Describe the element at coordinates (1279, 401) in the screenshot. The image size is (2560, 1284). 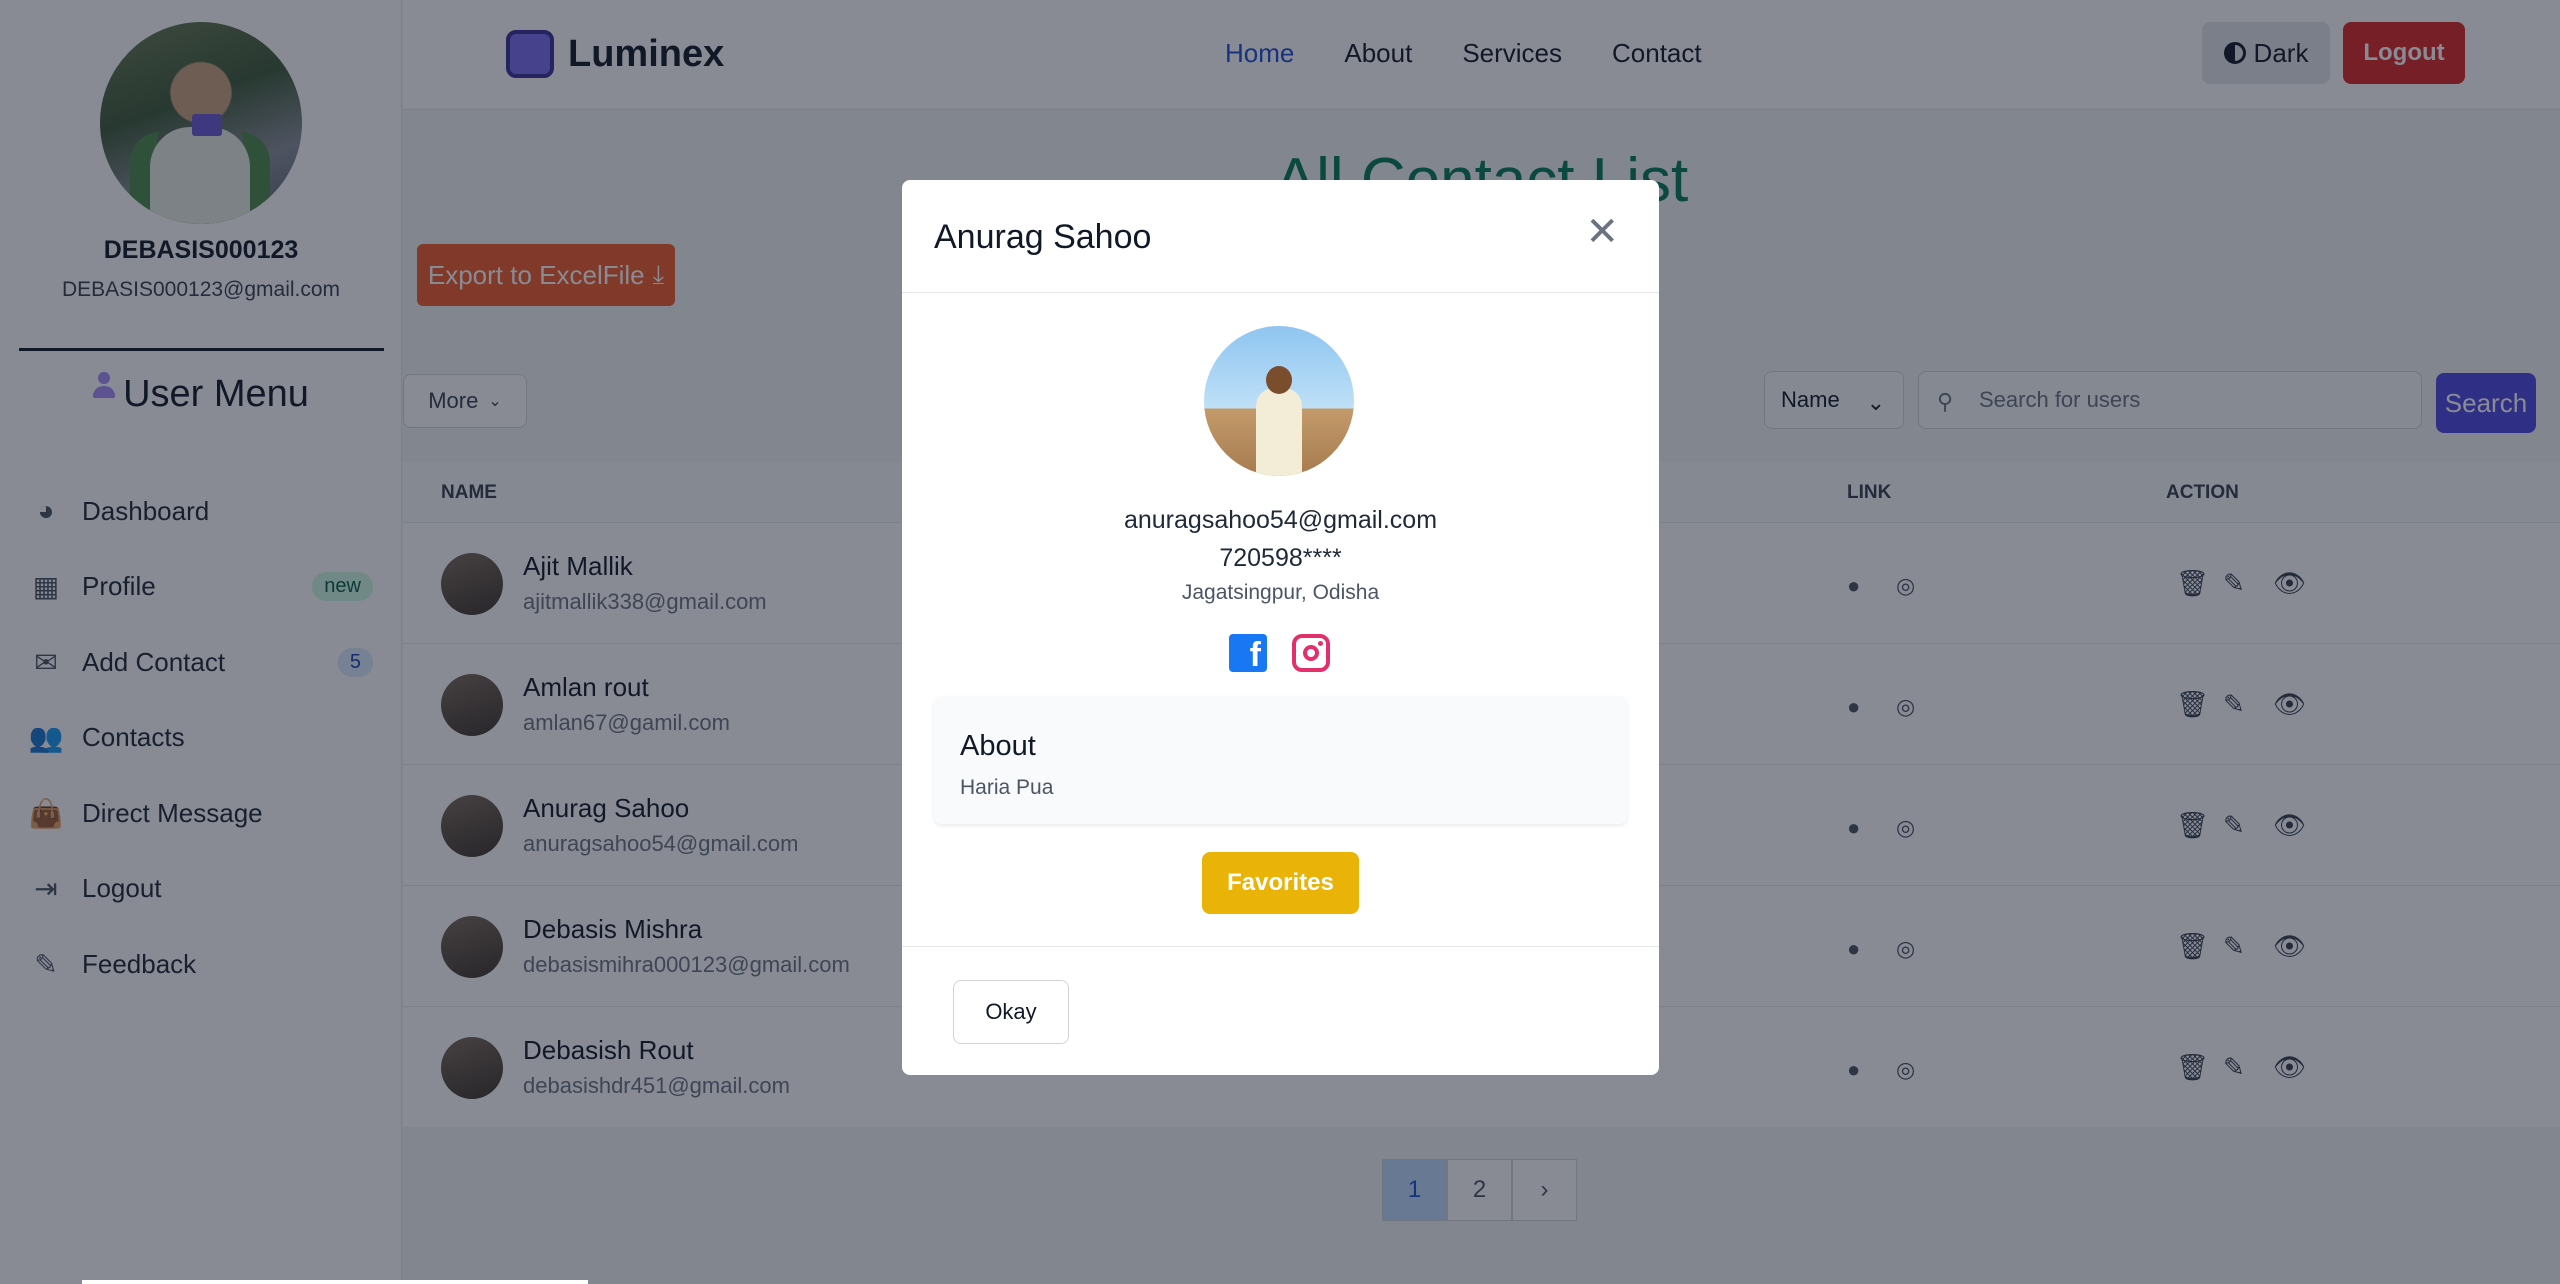
I see `contact-photo` at that location.